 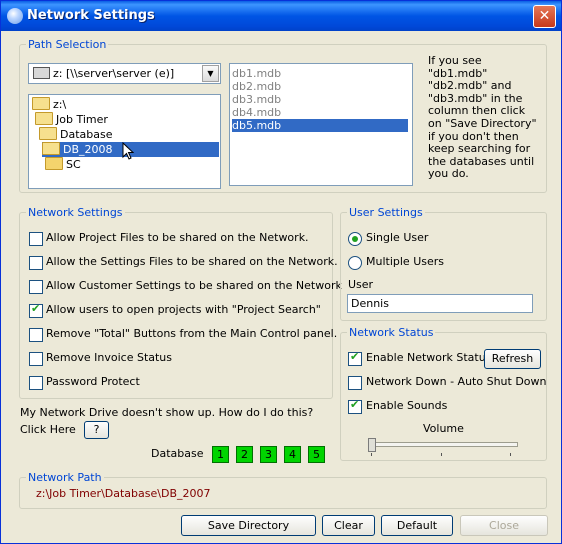 What do you see at coordinates (292, 454) in the screenshot?
I see `database-4-button: 4` at bounding box center [292, 454].